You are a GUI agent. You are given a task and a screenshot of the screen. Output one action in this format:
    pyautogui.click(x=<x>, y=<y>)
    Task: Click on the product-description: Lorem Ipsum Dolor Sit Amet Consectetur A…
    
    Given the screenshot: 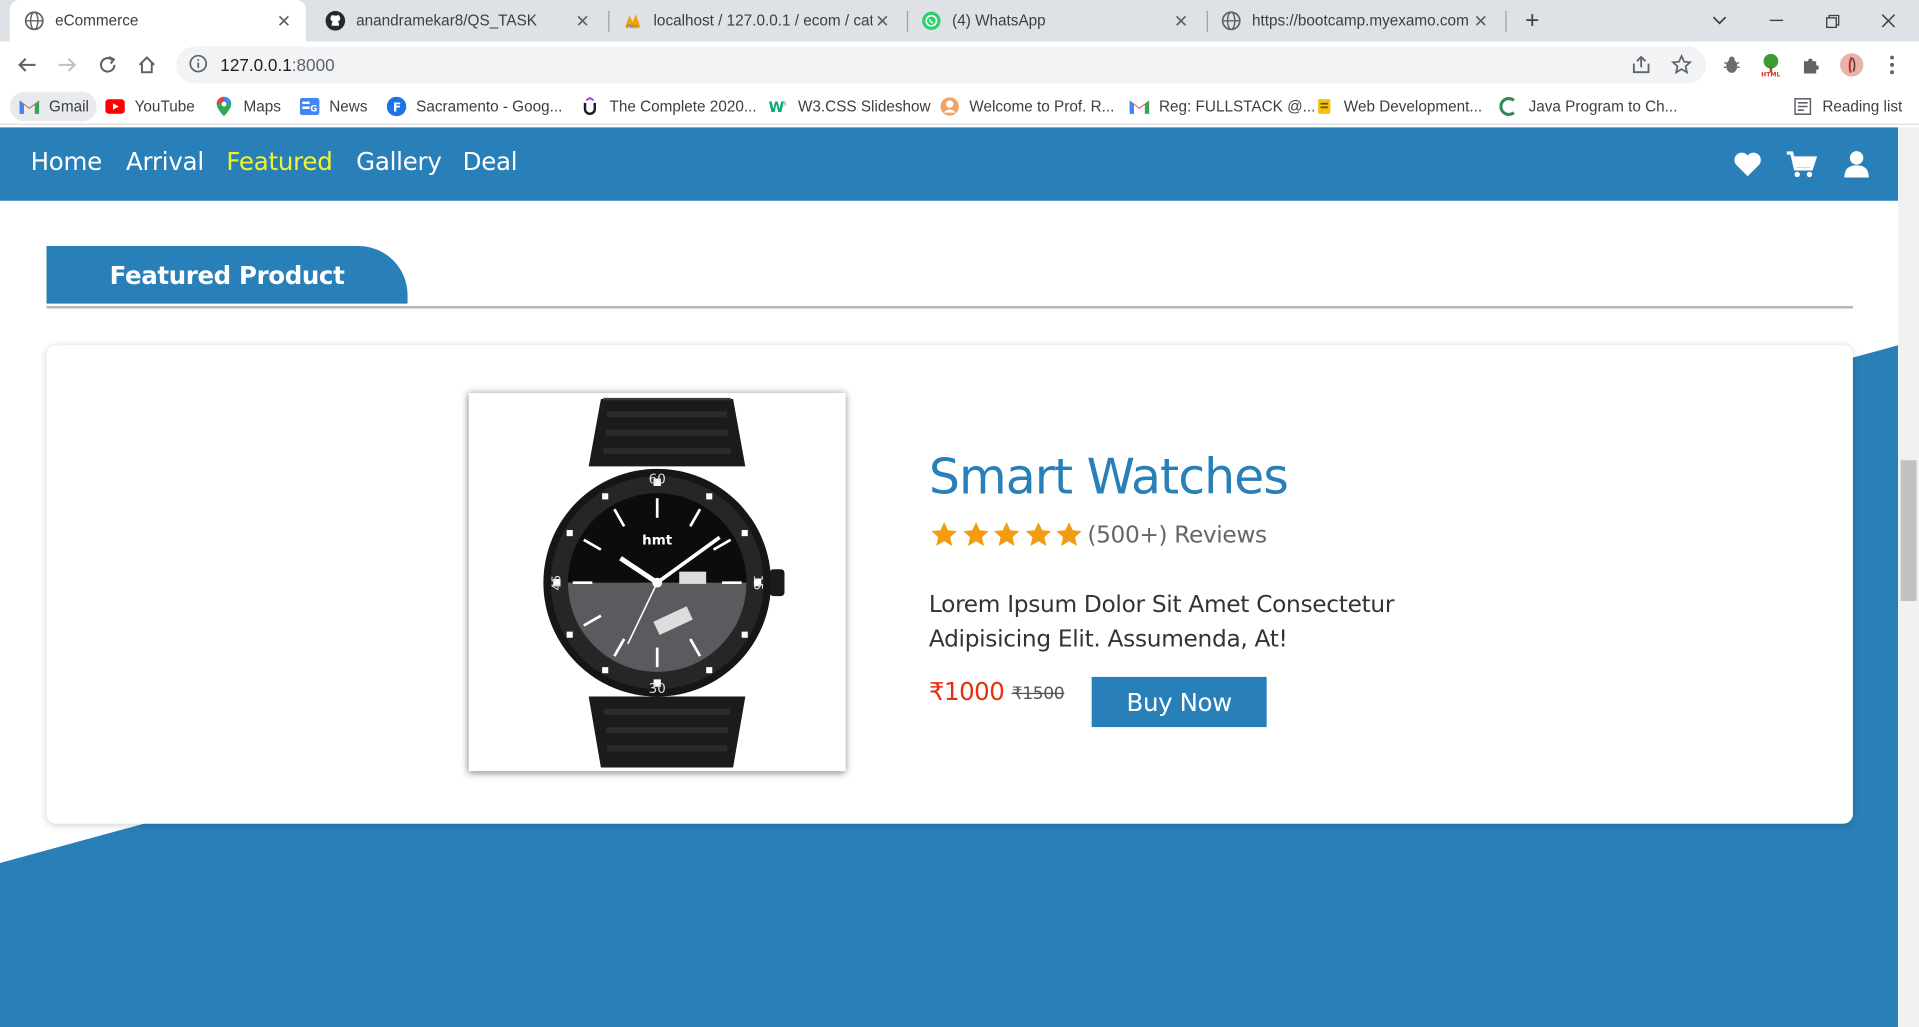 What is the action you would take?
    pyautogui.click(x=1161, y=622)
    